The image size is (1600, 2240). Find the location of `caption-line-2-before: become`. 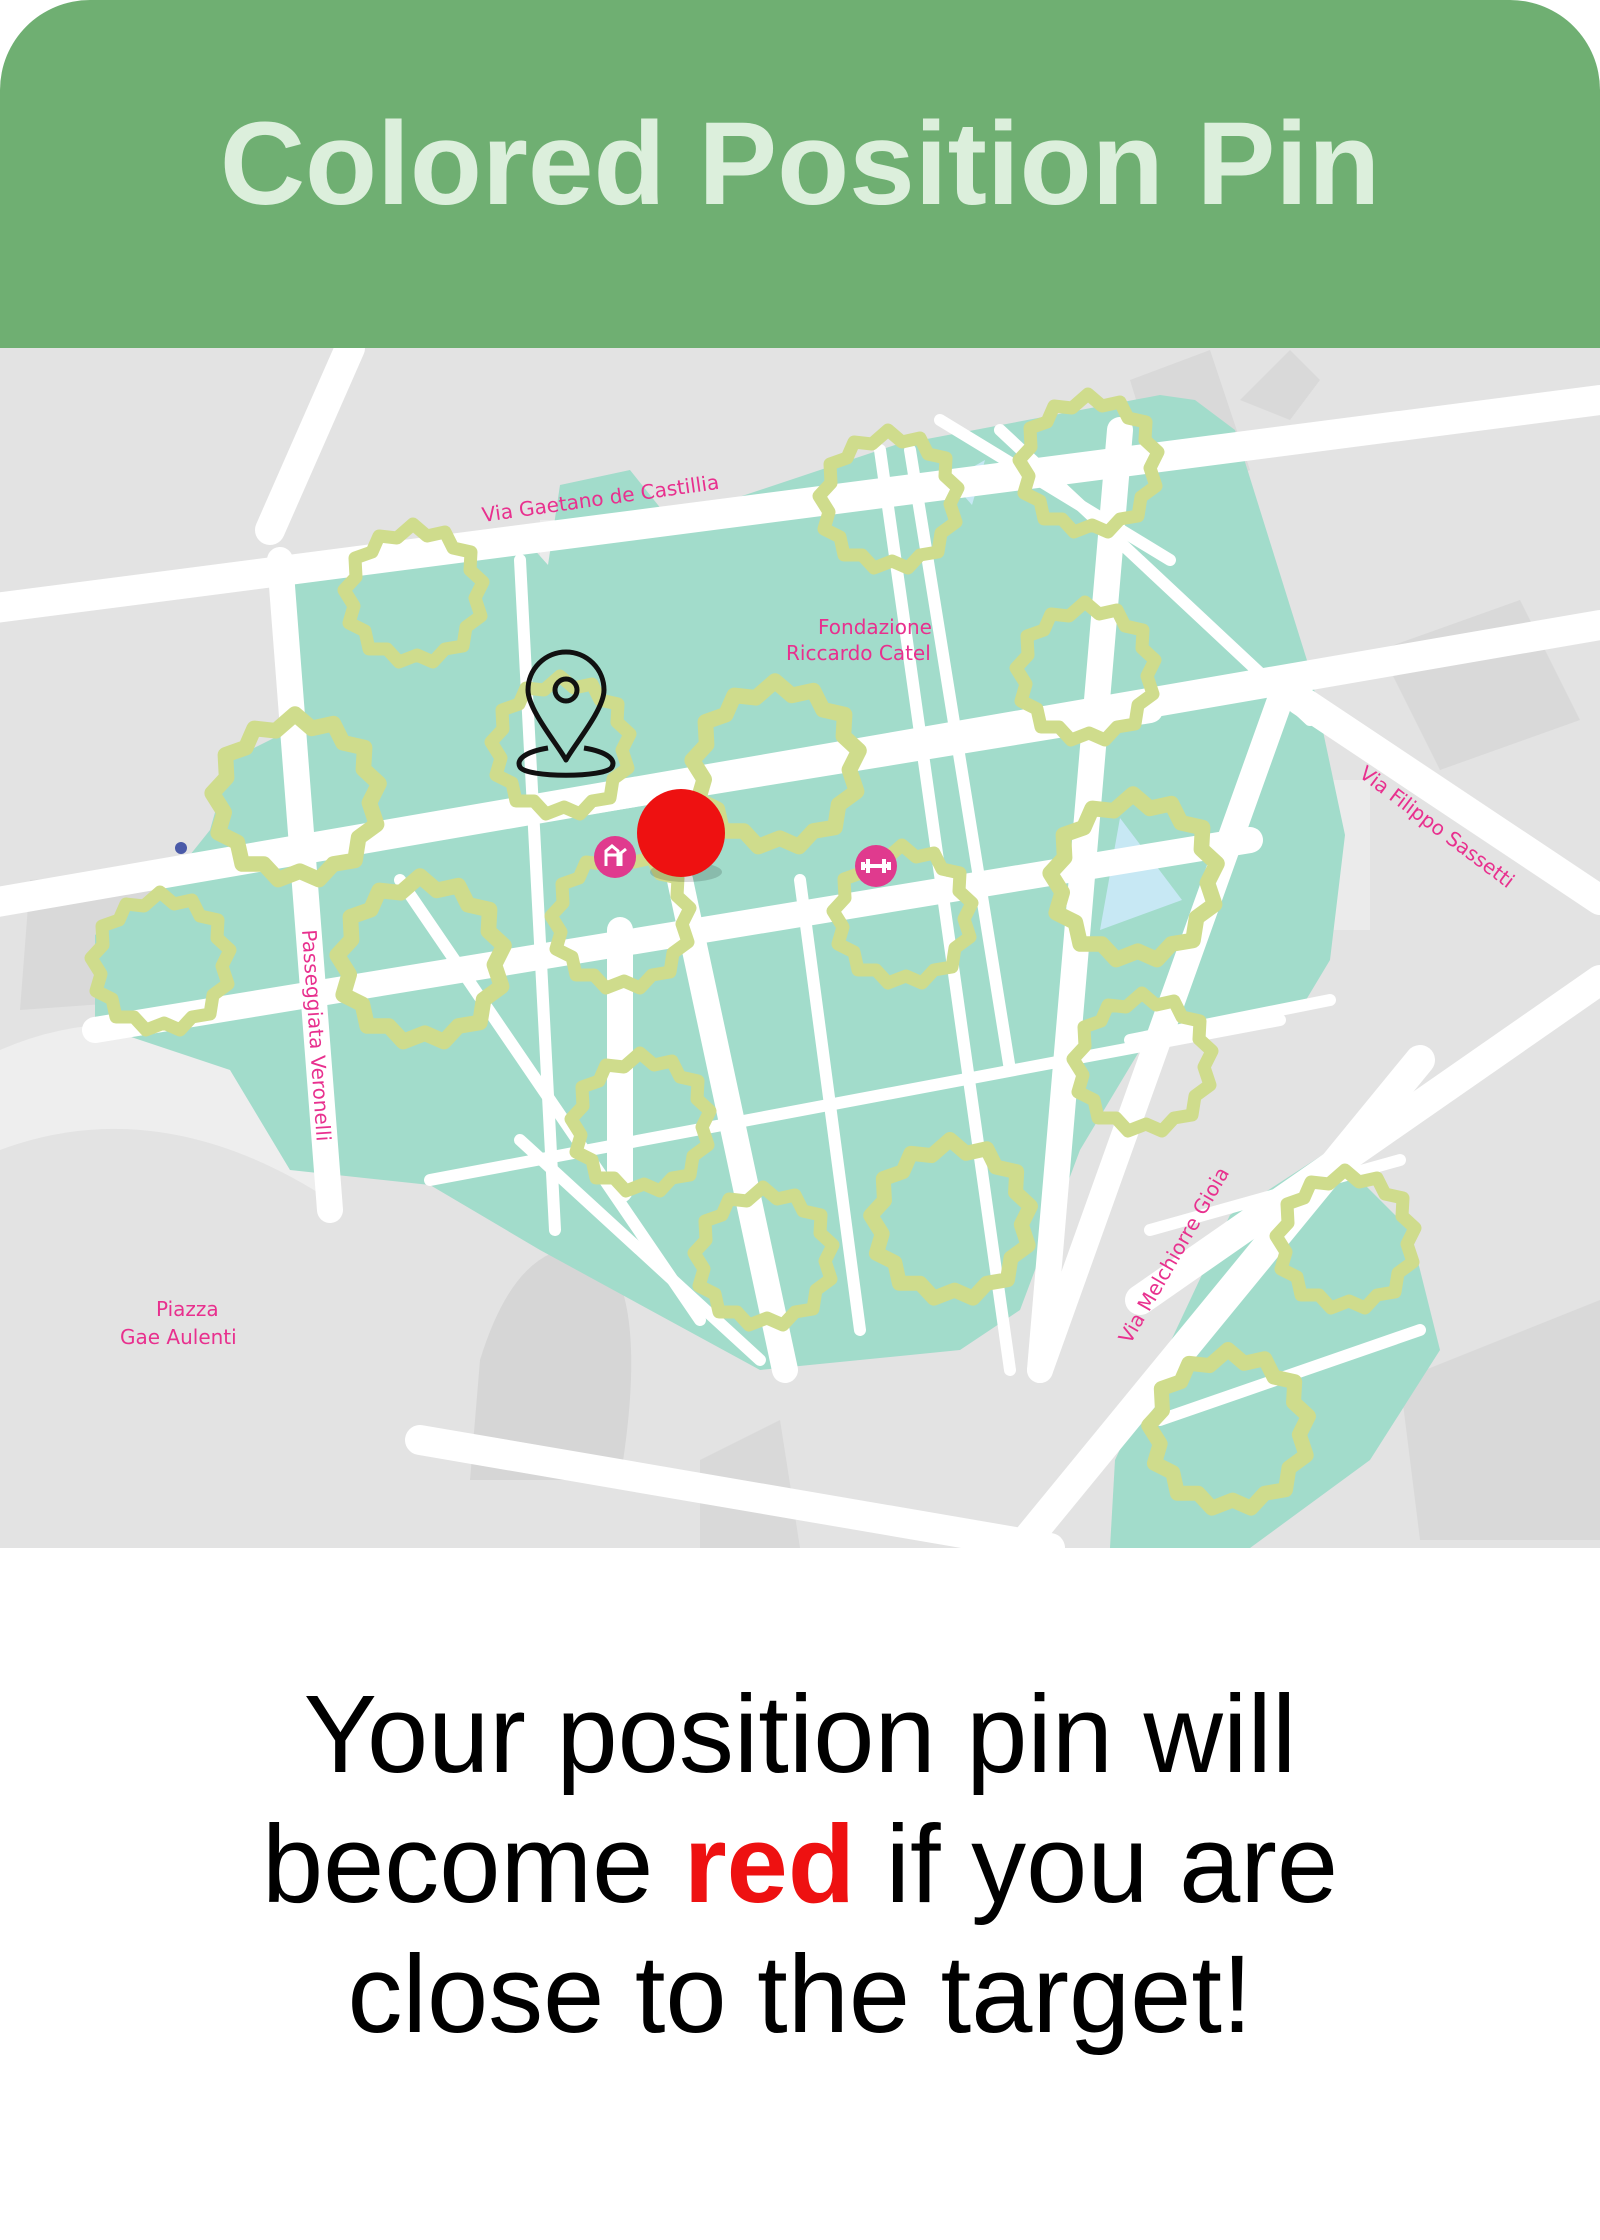

caption-line-2-before: become is located at coordinates (472, 1864).